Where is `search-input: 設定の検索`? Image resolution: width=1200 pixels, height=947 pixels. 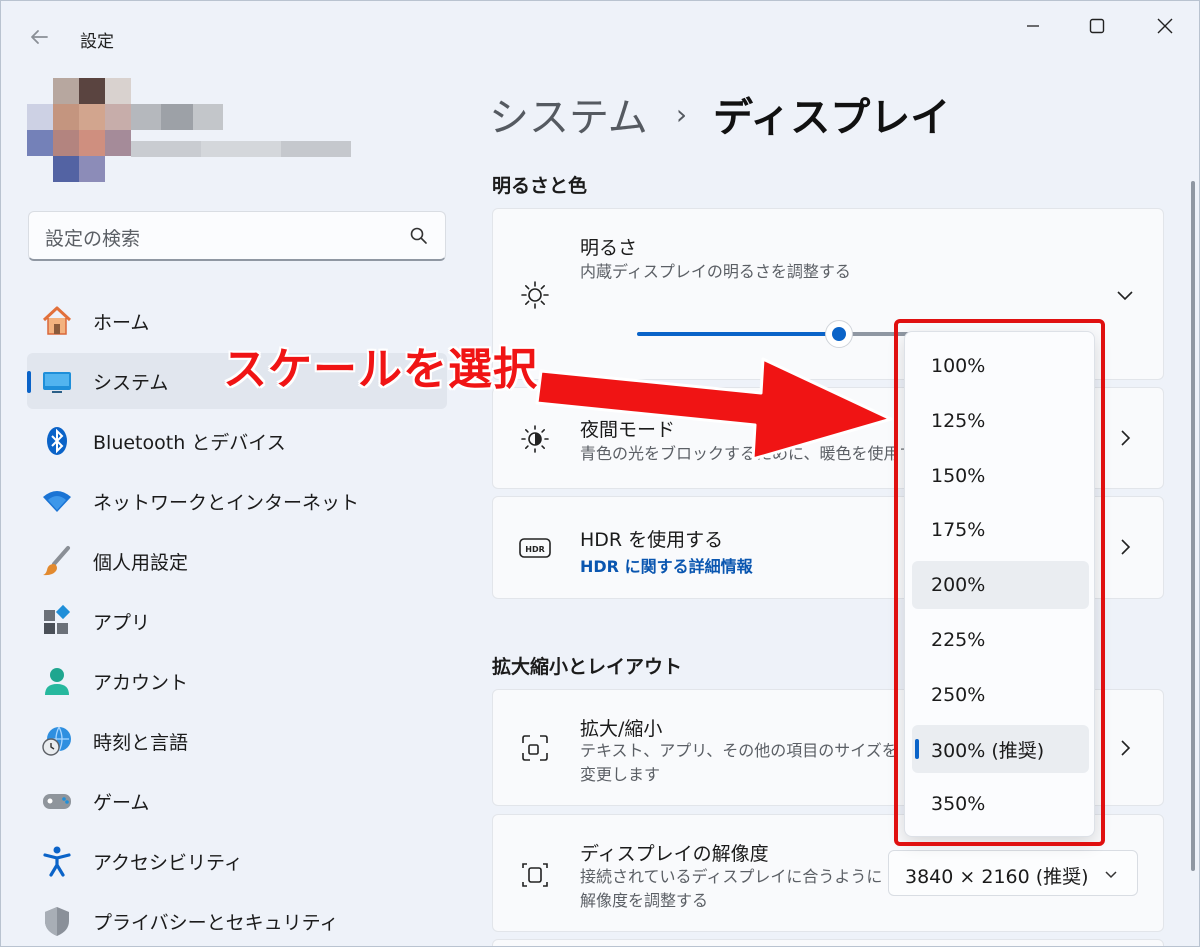 search-input: 設定の検索 is located at coordinates (92, 237).